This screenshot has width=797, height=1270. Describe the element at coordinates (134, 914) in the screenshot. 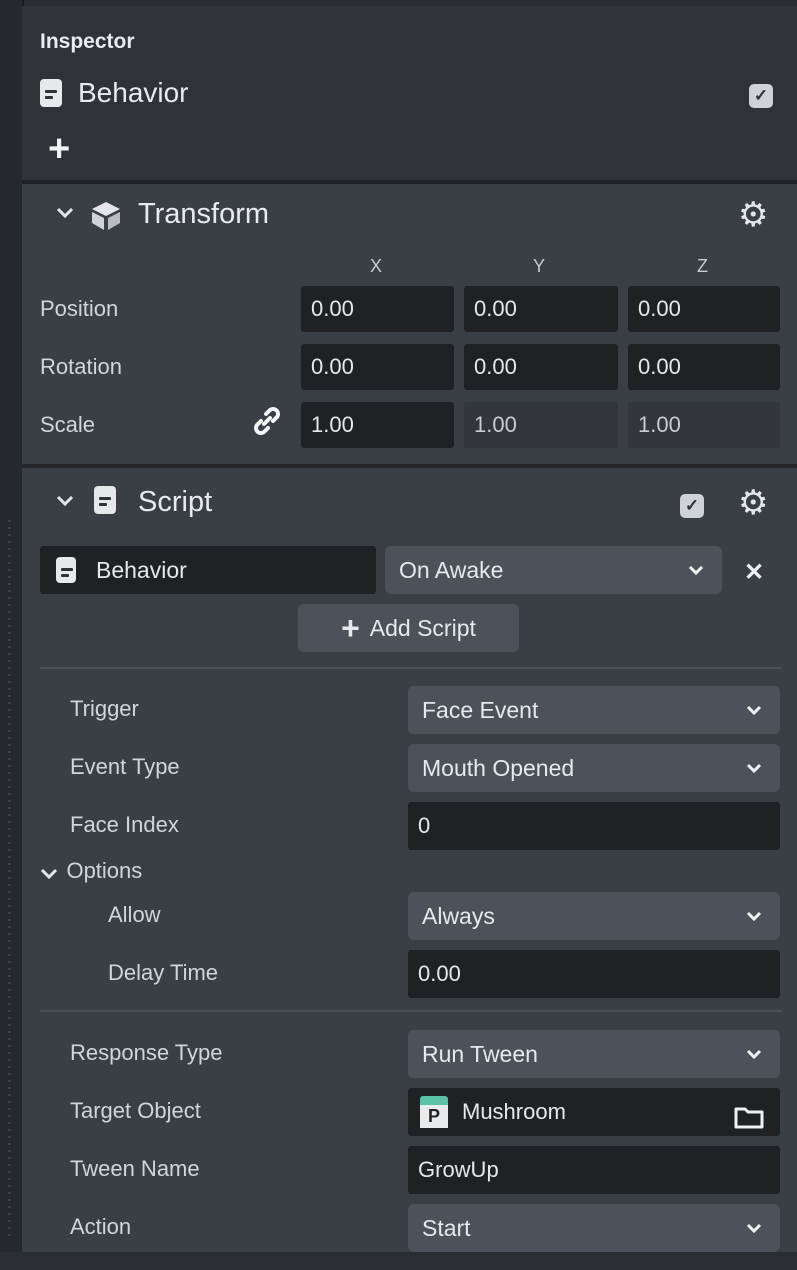

I see `allow-label: Allow` at that location.